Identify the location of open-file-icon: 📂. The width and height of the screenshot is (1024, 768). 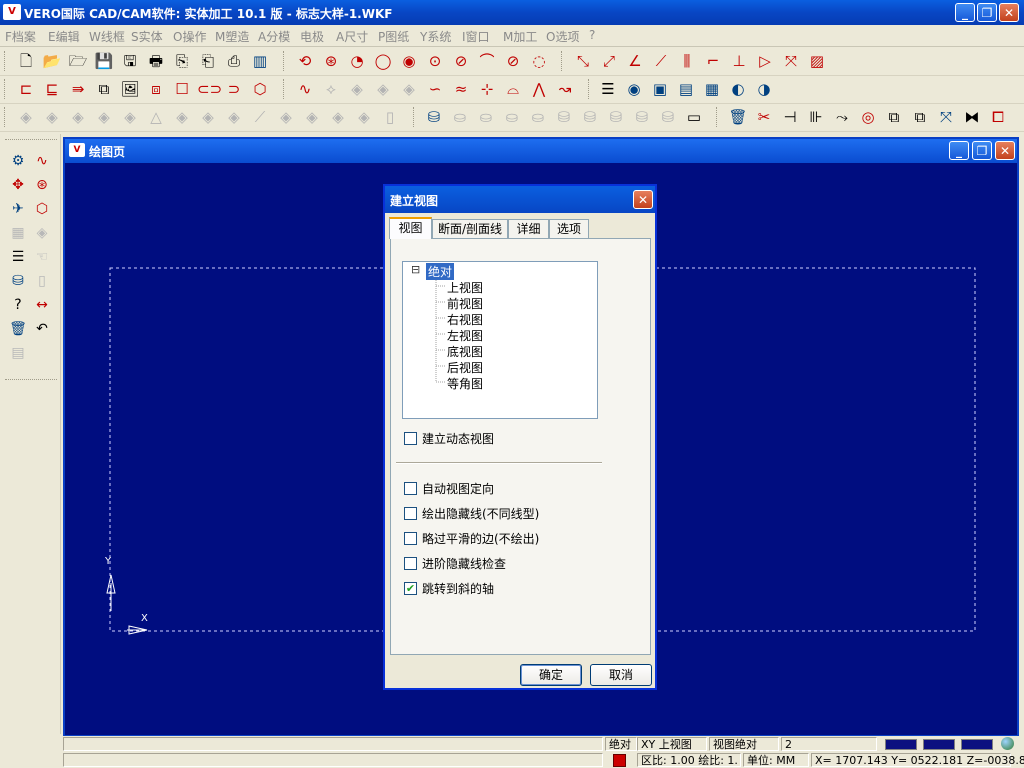
(52, 61).